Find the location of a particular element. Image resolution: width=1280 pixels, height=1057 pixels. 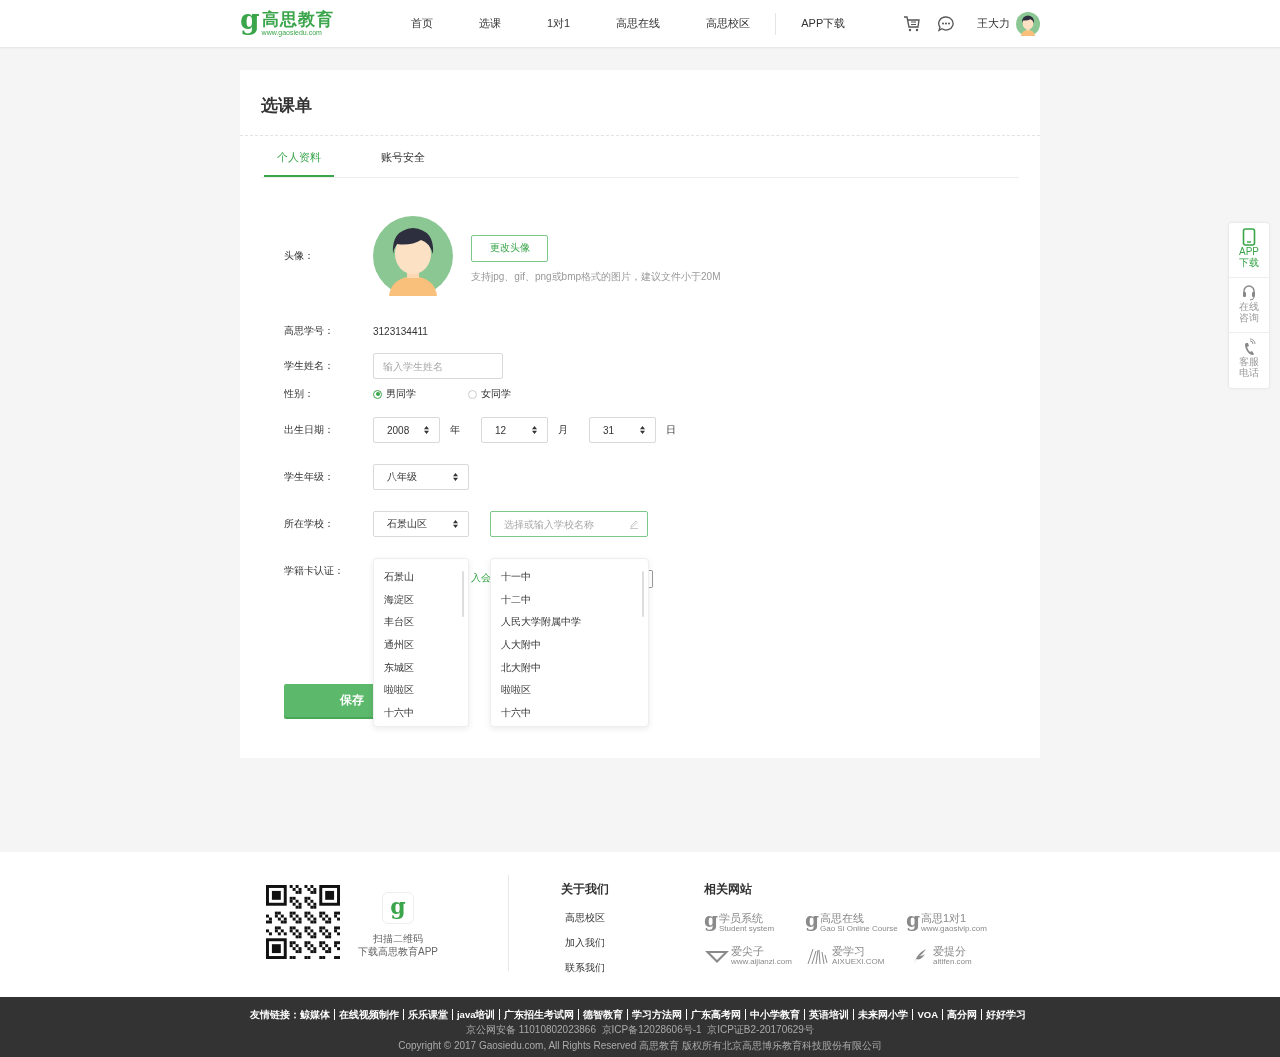

dropdown-item: 人民大学附属中学 is located at coordinates (574, 623).